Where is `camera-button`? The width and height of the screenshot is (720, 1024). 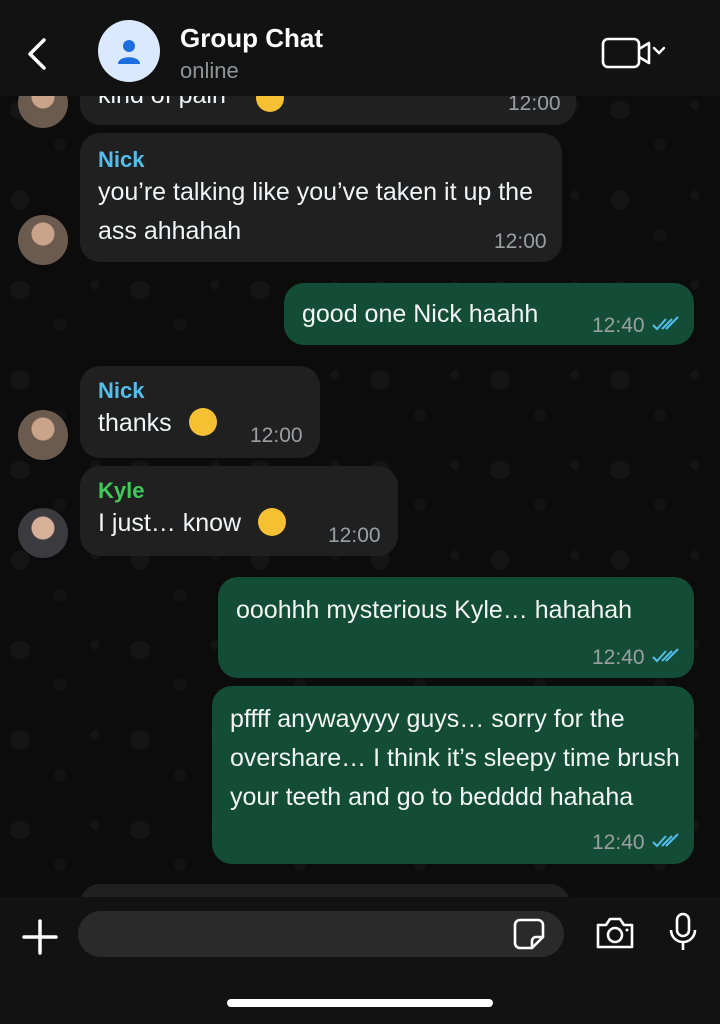
camera-button is located at coordinates (615, 933).